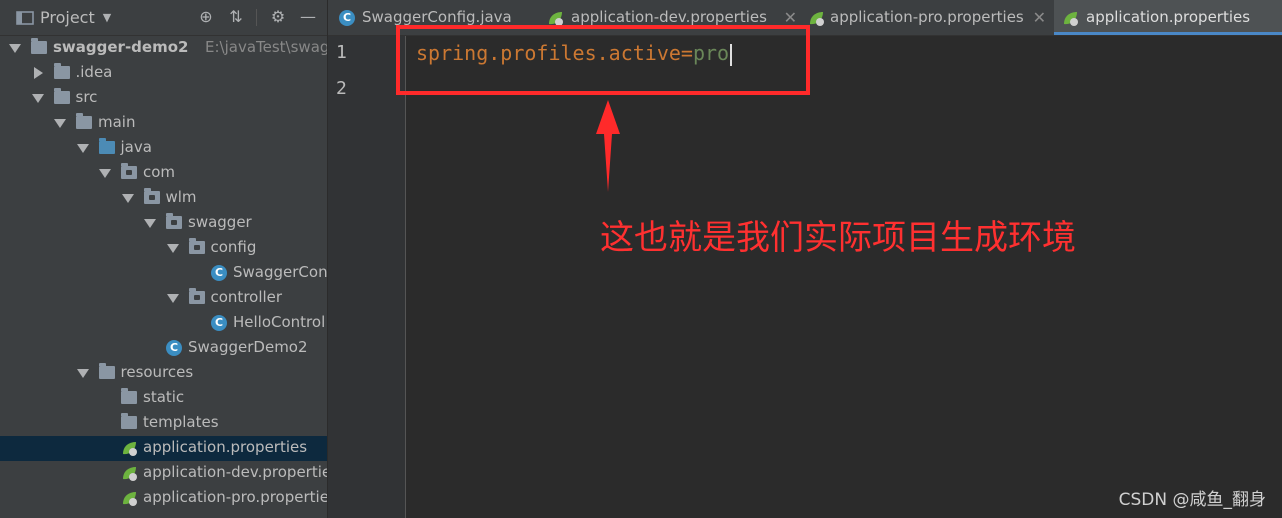 The image size is (1282, 518). What do you see at coordinates (163, 298) in the screenshot?
I see `tree-item: controller` at bounding box center [163, 298].